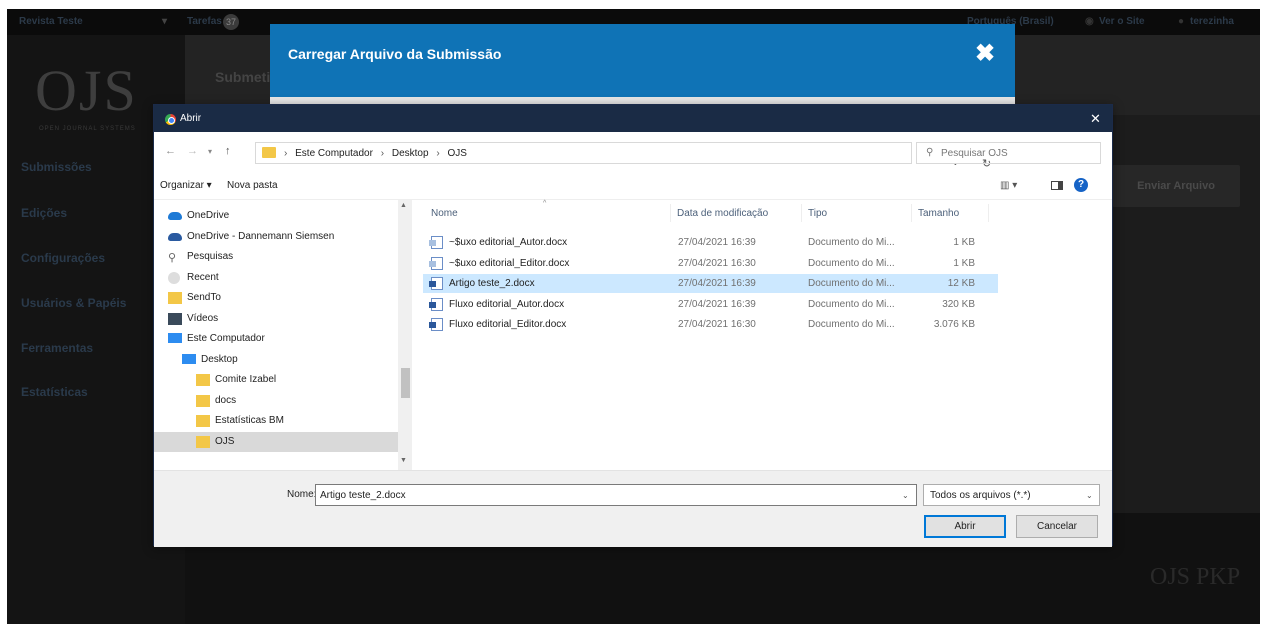 The width and height of the screenshot is (1267, 624). What do you see at coordinates (175, 236) in the screenshot?
I see `onedrive-icon` at bounding box center [175, 236].